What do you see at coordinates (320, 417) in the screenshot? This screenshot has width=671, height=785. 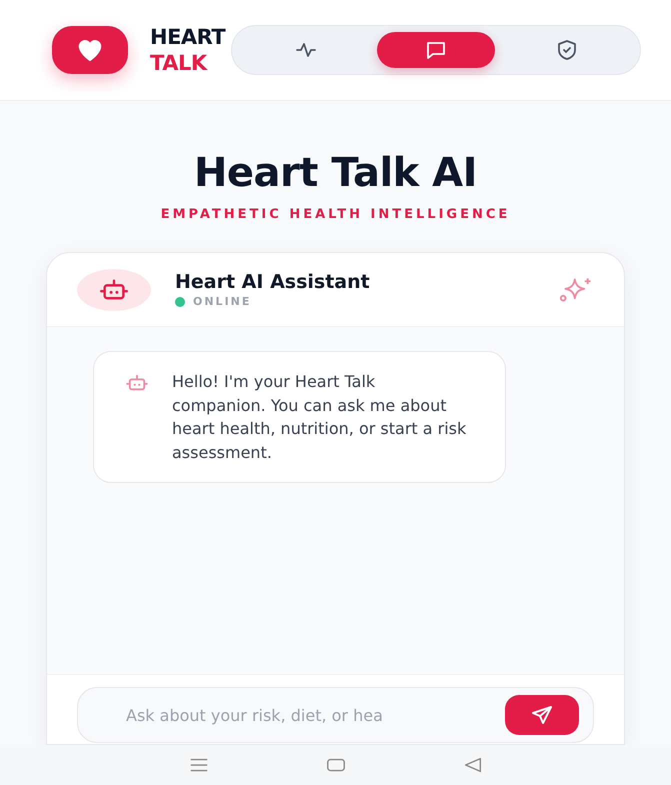 I see `message-text: Hello! I'm your Heart Talk companion. You can ask me about heart health, nutrition, or start a risk assessment.` at bounding box center [320, 417].